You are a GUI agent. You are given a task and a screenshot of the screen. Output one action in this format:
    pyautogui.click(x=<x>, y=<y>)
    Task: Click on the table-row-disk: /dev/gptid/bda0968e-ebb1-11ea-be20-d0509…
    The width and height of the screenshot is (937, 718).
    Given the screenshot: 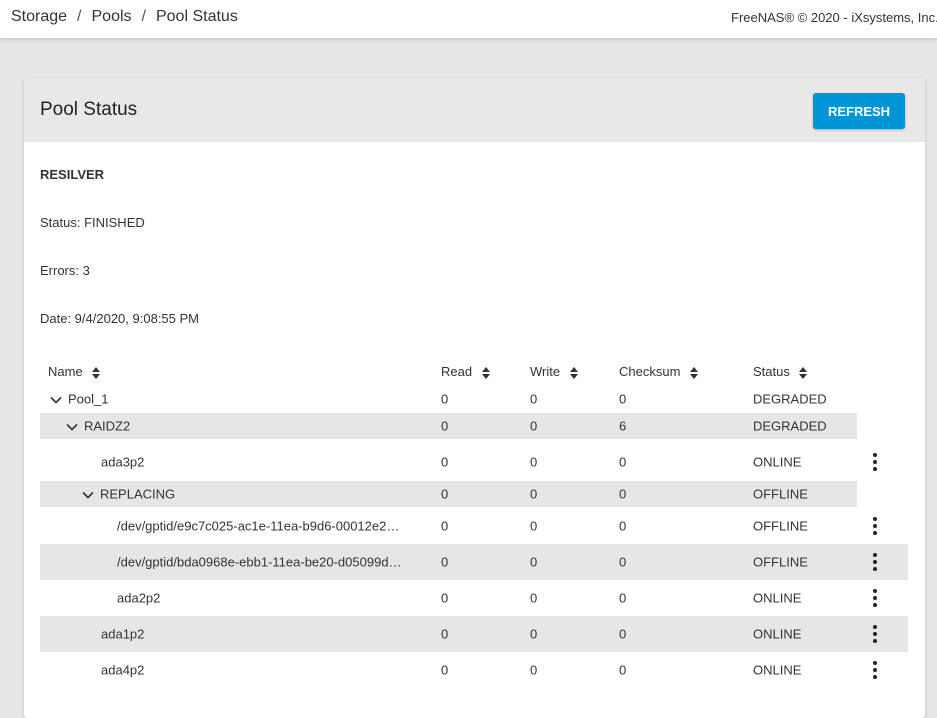 What is the action you would take?
    pyautogui.click(x=474, y=562)
    